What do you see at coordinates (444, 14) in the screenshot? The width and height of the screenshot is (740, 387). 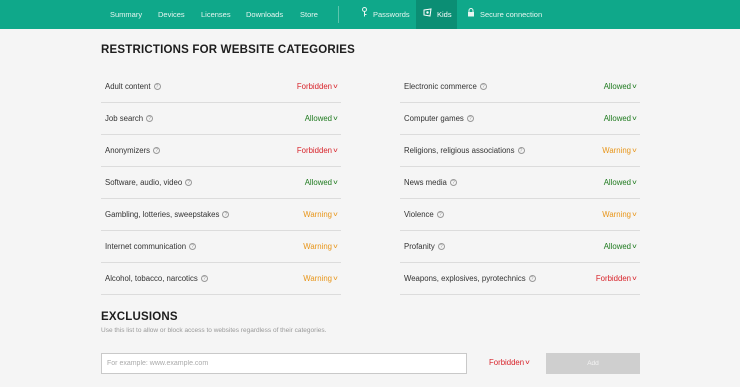 I see `nav-kids-label: Kids` at bounding box center [444, 14].